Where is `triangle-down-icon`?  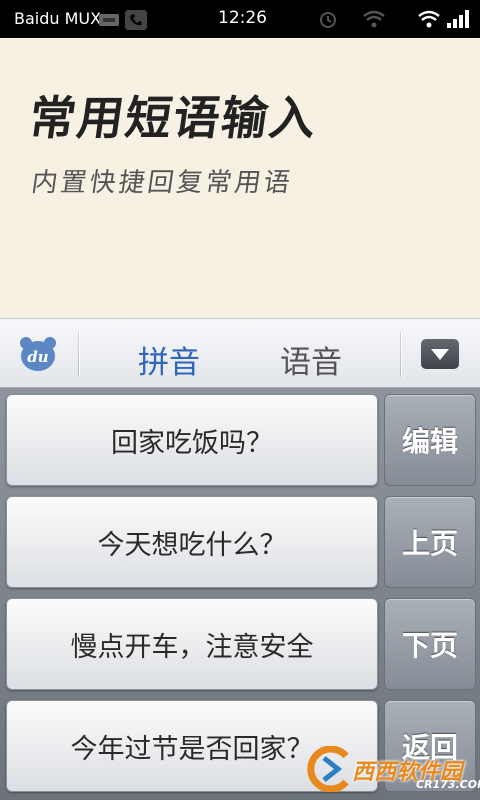 triangle-down-icon is located at coordinates (440, 354).